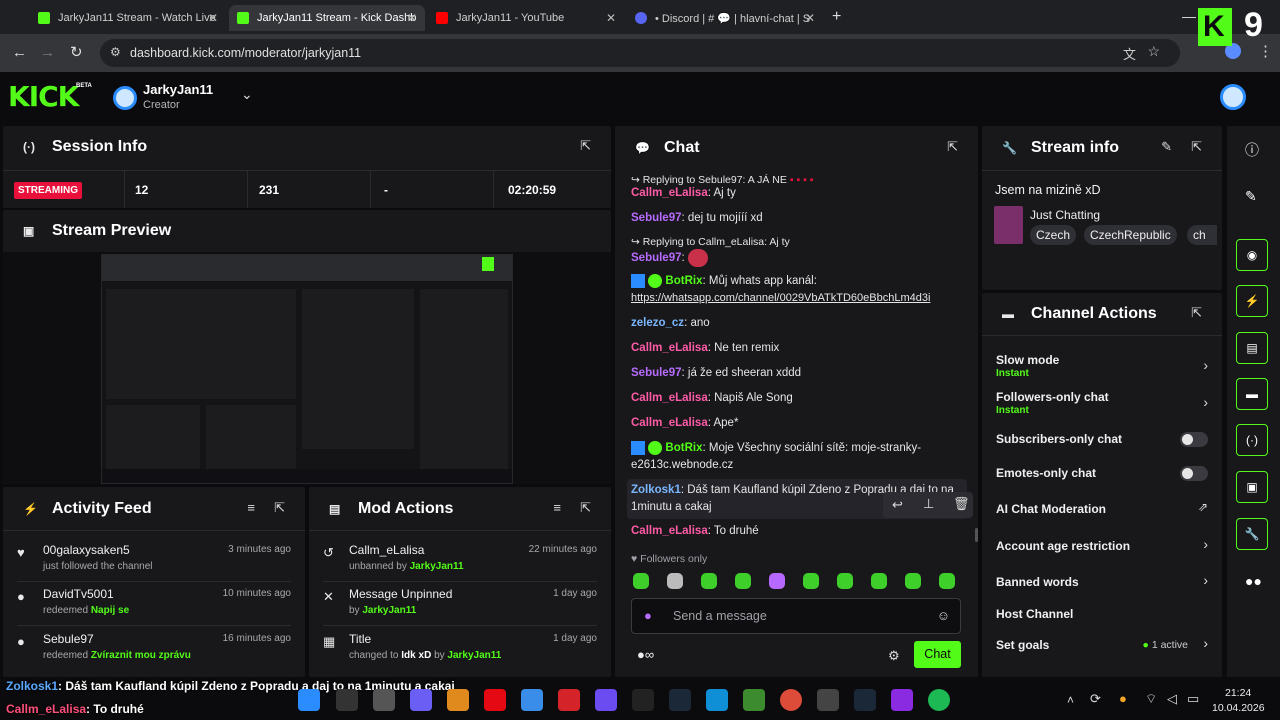 Image resolution: width=1280 pixels, height=720 pixels. Describe the element at coordinates (1102, 365) in the screenshot. I see `channel-action-slow-mode: Slow mode Instant ›` at that location.